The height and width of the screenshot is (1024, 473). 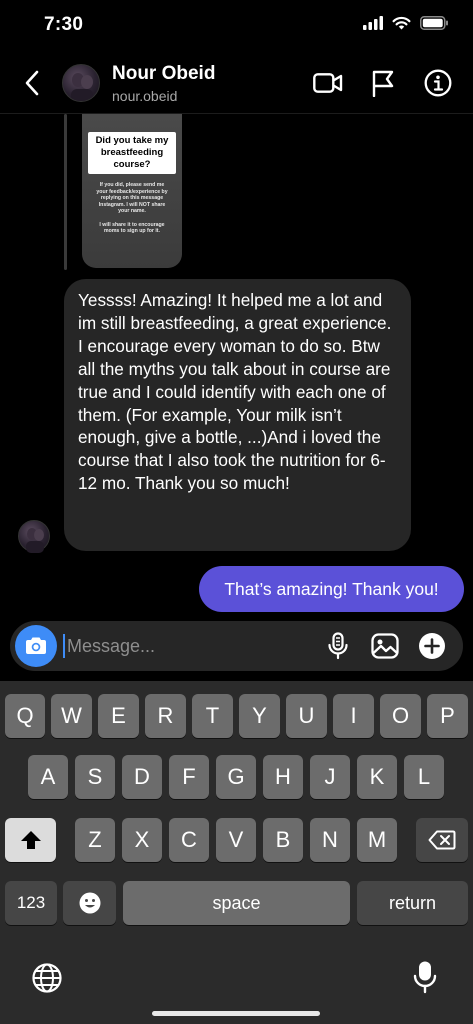 I want to click on story-title: Did you take my breastfeeding course?, so click(x=132, y=153).